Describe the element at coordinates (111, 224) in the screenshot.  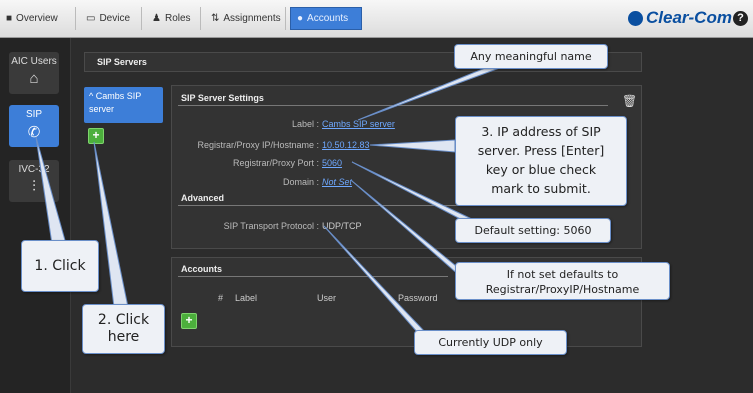
I see `leader-click2` at that location.